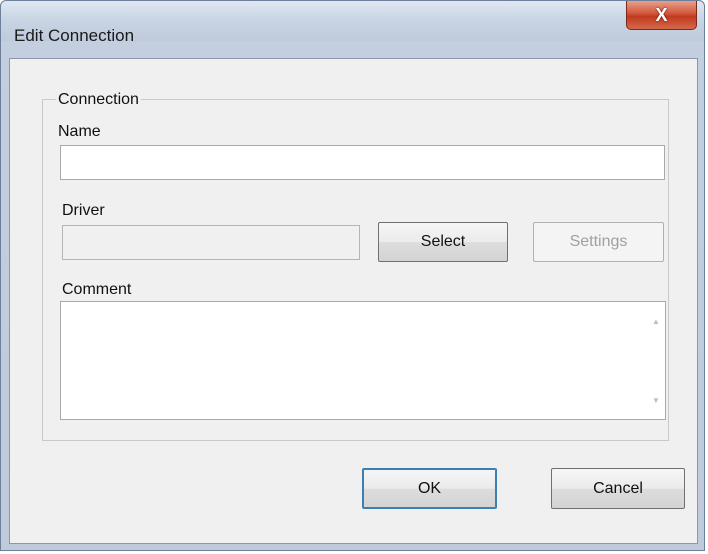  What do you see at coordinates (97, 289) in the screenshot?
I see `comment-label: Comment` at bounding box center [97, 289].